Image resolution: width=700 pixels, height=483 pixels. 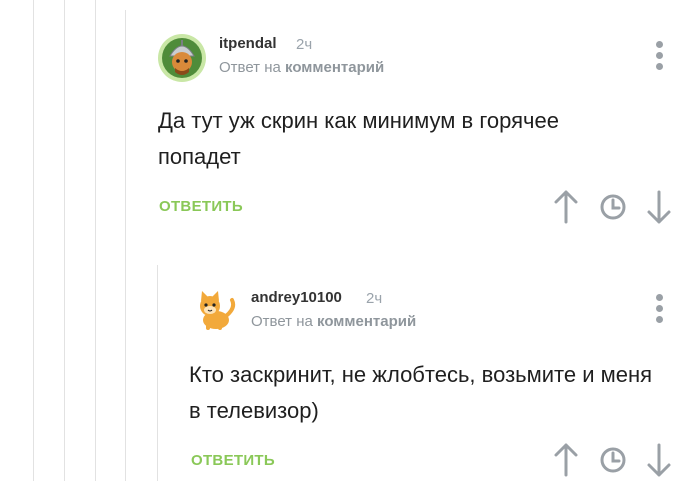 I want to click on cat-avatar-icon, so click(x=218, y=310).